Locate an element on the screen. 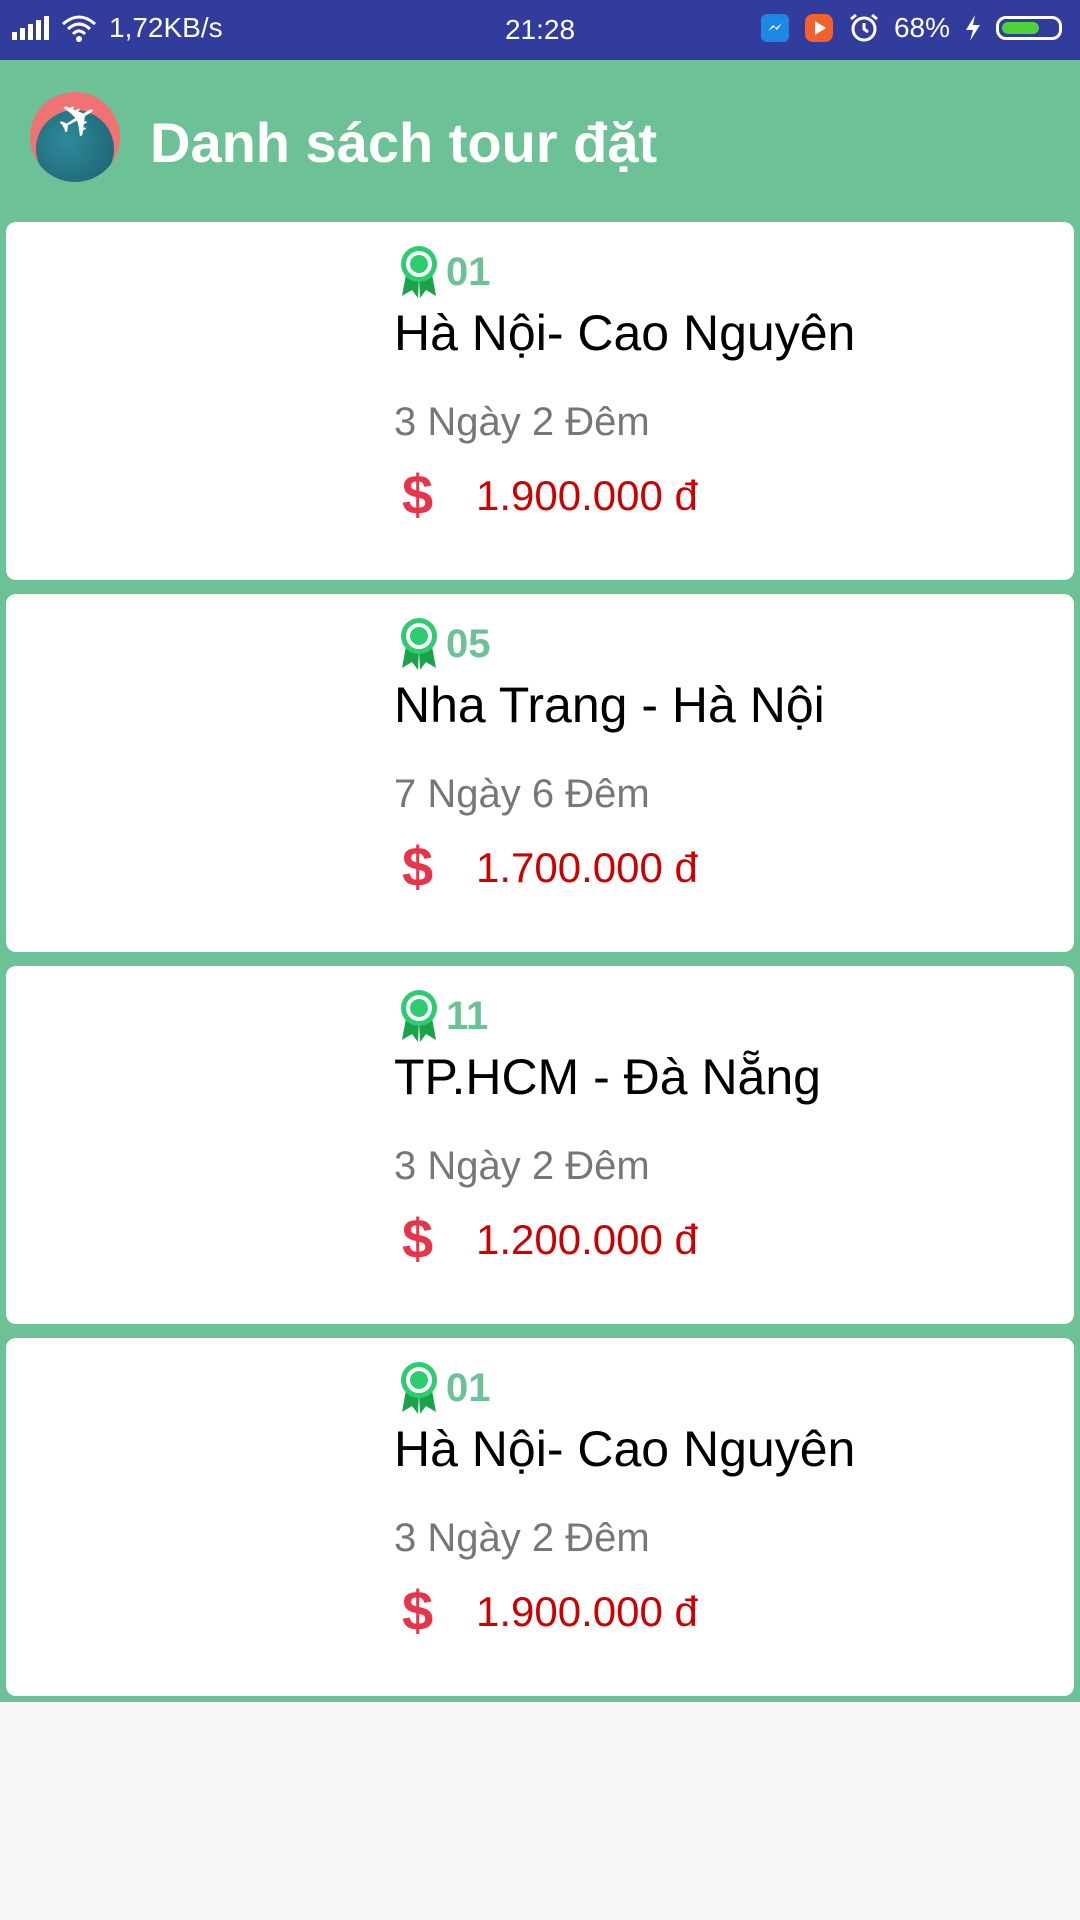 This screenshot has height=1920, width=1080. battery-percent: 68% is located at coordinates (921, 27).